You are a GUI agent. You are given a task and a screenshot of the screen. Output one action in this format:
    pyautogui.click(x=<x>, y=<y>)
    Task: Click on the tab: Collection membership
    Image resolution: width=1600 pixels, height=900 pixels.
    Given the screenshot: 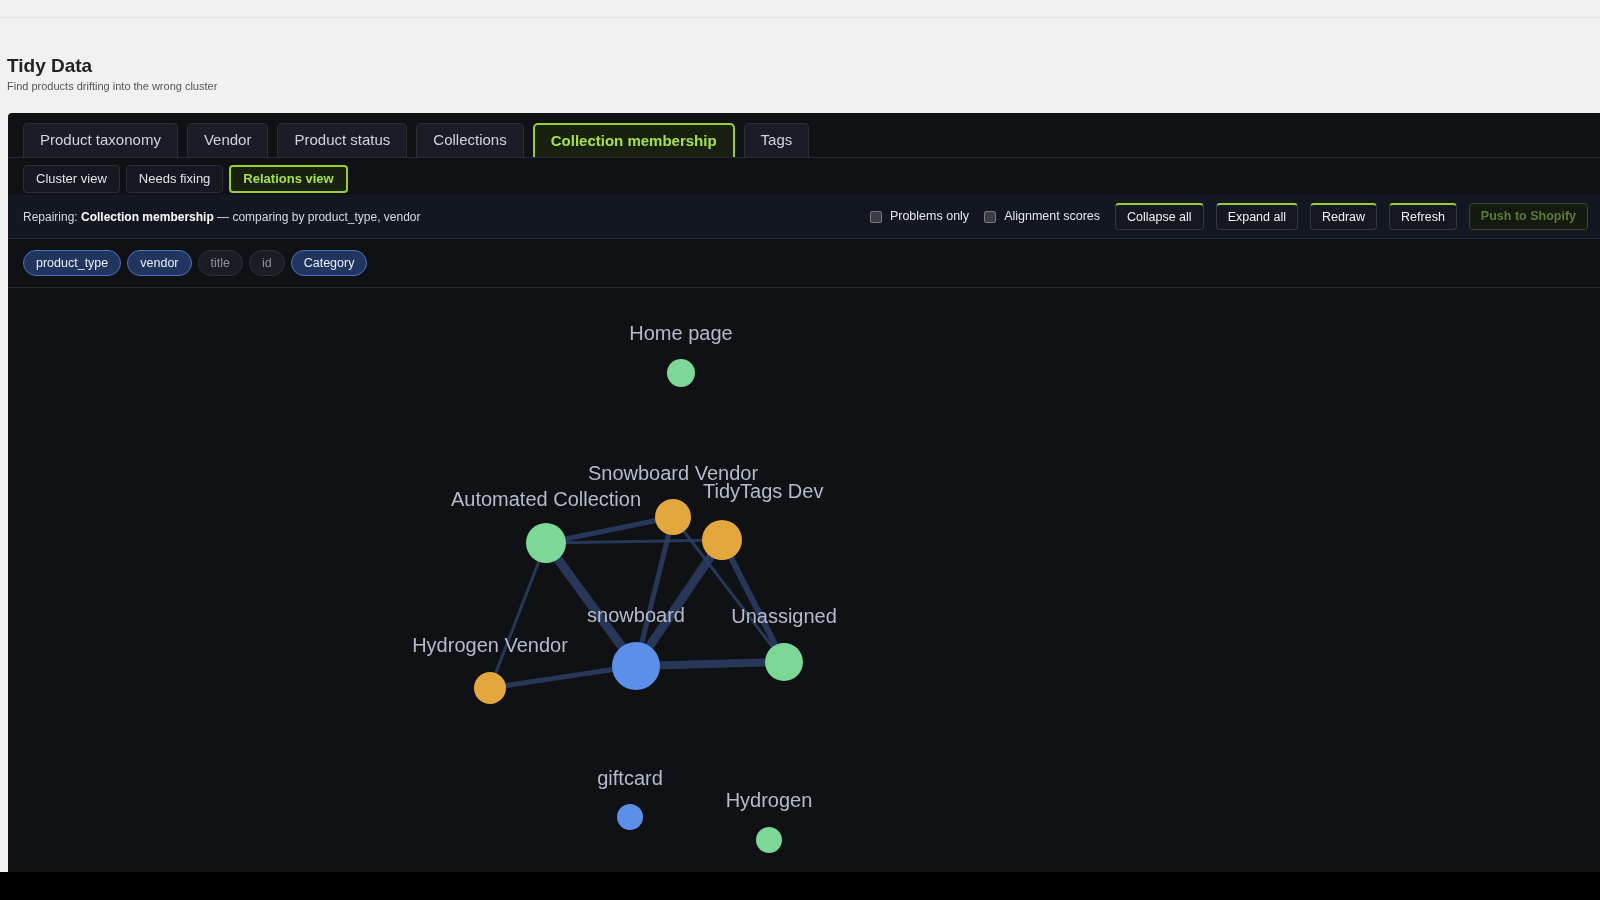 What is the action you would take?
    pyautogui.click(x=633, y=140)
    